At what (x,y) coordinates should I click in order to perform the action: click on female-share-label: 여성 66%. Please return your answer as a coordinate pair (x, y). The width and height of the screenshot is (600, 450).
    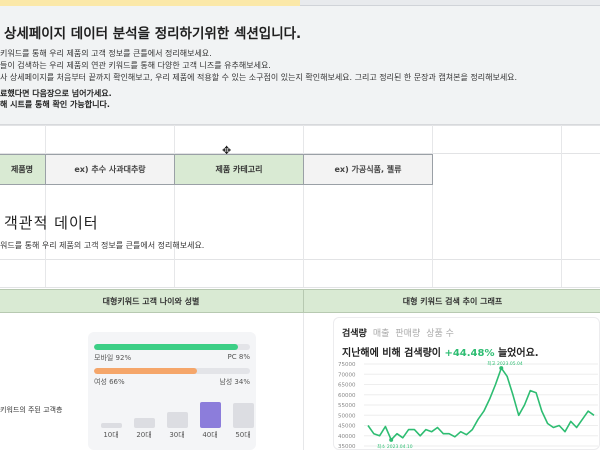
    Looking at the image, I should click on (109, 382).